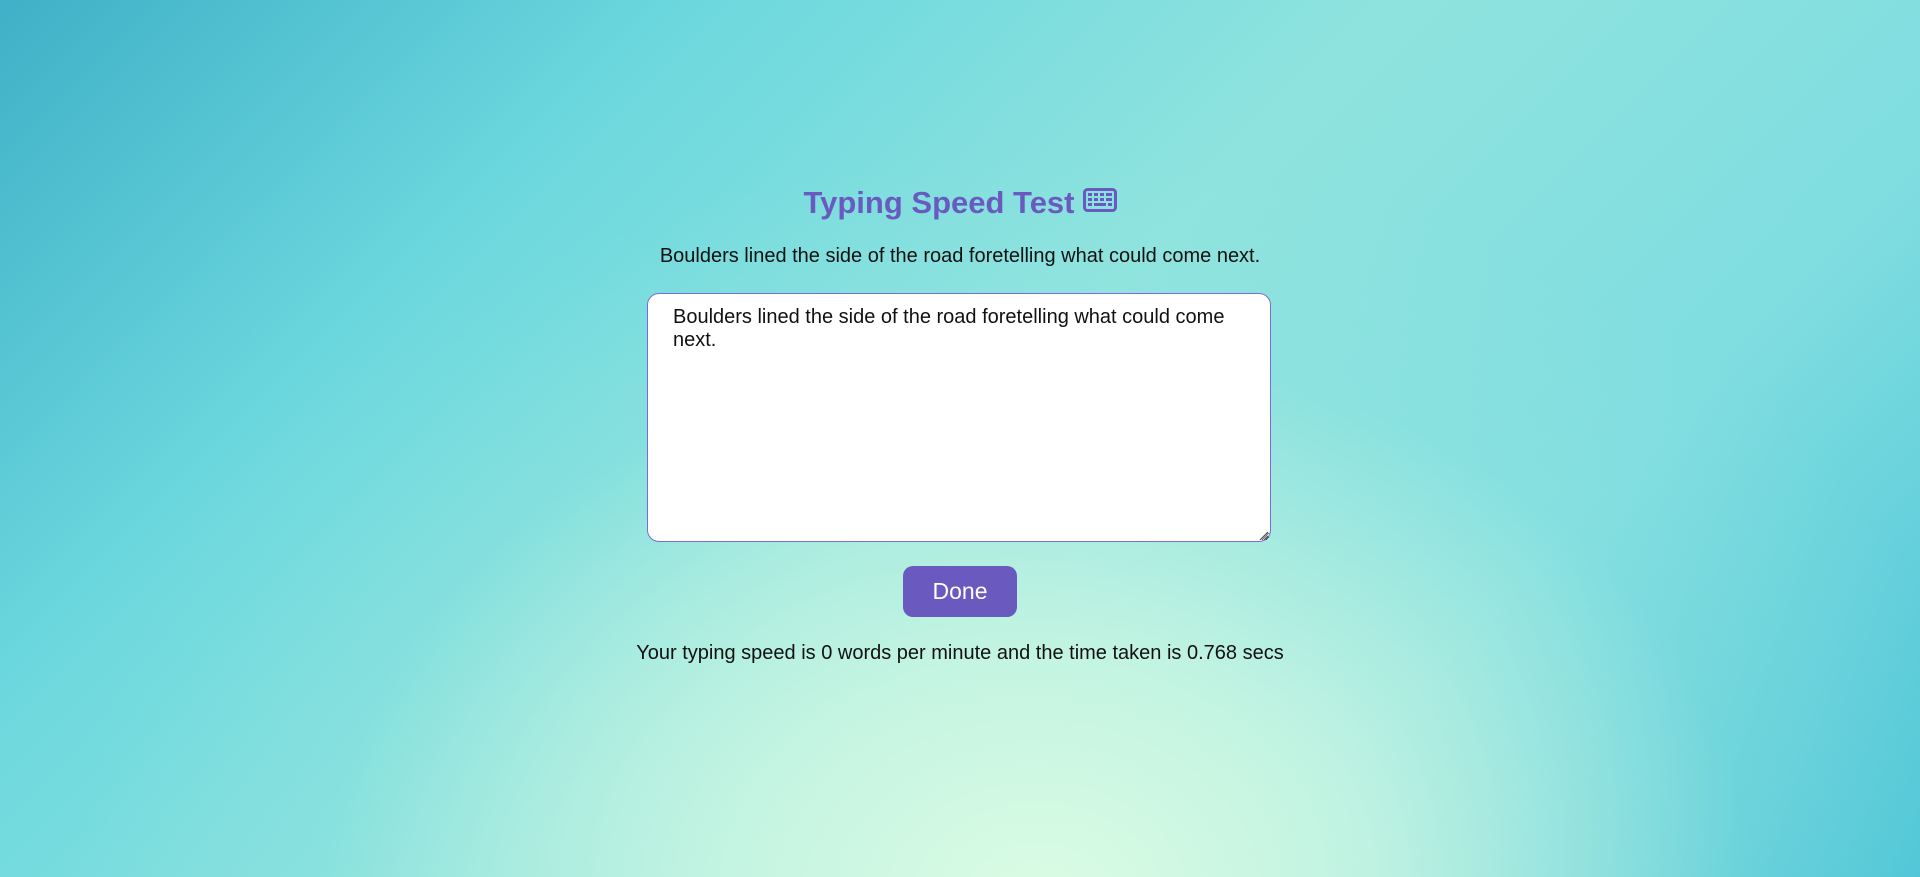 The height and width of the screenshot is (877, 1920). I want to click on done-button: Done, so click(960, 591).